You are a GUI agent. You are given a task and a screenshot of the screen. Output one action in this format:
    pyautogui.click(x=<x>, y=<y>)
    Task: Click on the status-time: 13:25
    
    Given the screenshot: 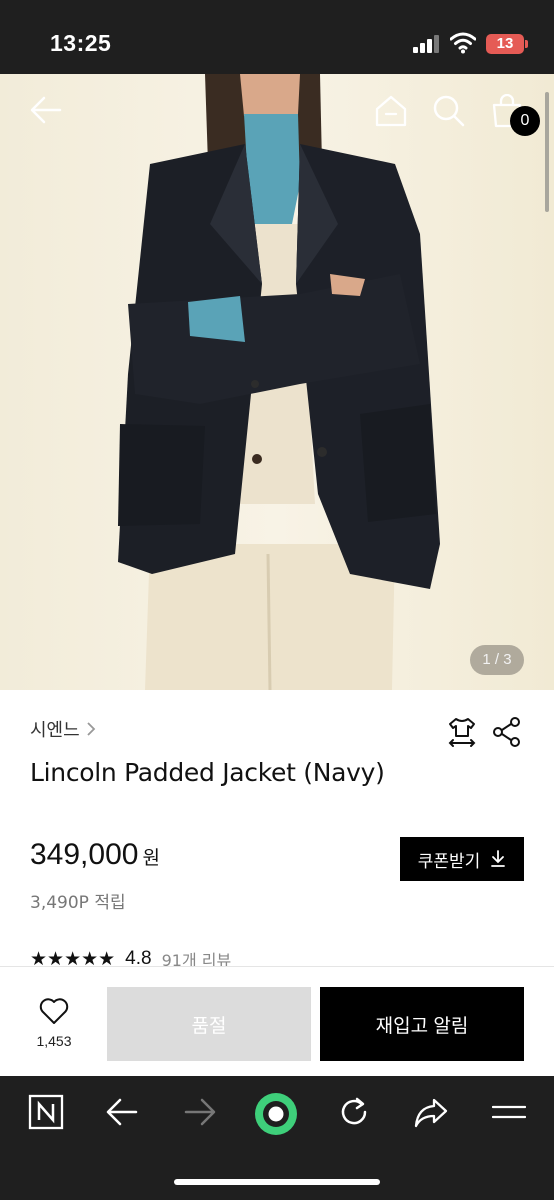 What is the action you would take?
    pyautogui.click(x=81, y=43)
    